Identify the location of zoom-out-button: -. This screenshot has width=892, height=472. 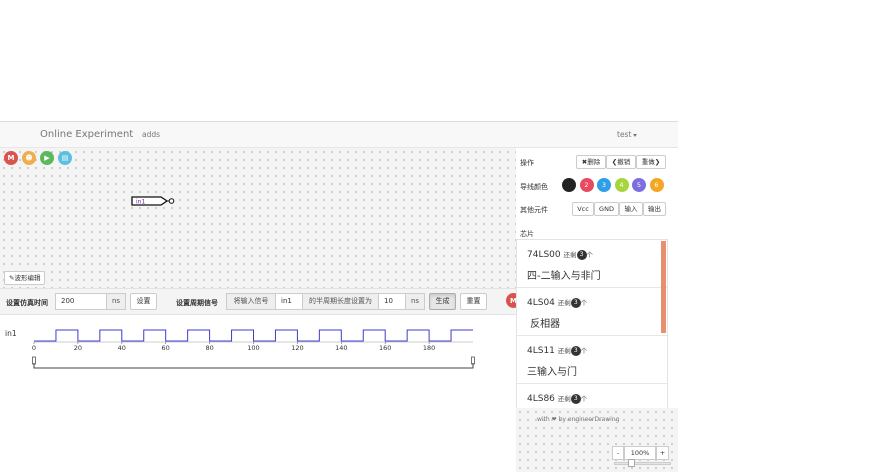
(618, 453).